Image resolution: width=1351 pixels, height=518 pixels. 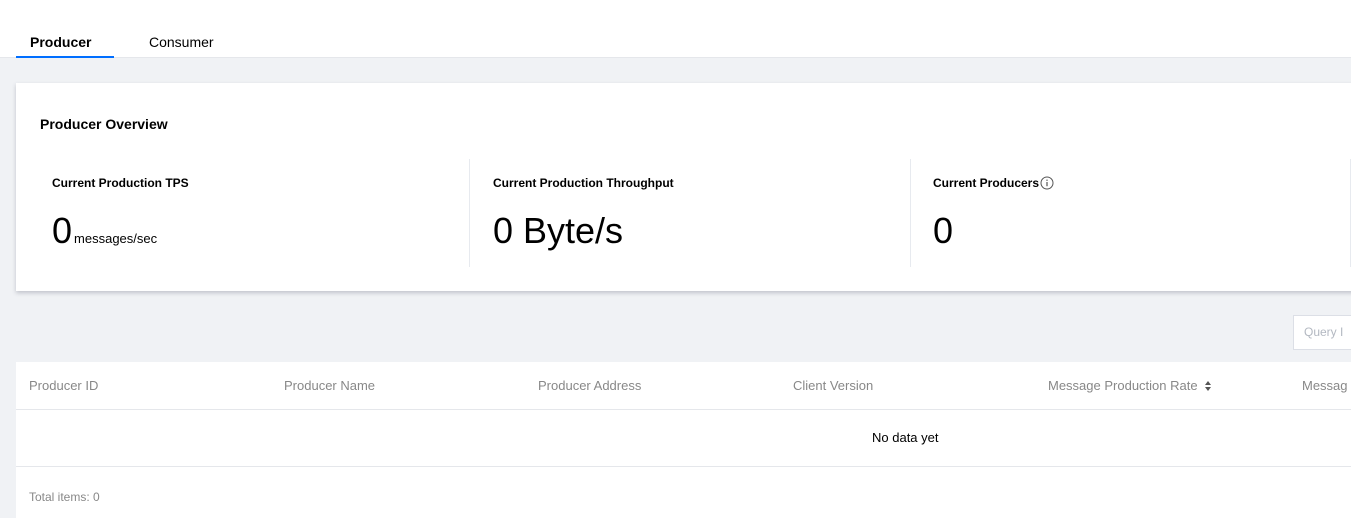 I want to click on metric-value: 0, so click(x=943, y=230).